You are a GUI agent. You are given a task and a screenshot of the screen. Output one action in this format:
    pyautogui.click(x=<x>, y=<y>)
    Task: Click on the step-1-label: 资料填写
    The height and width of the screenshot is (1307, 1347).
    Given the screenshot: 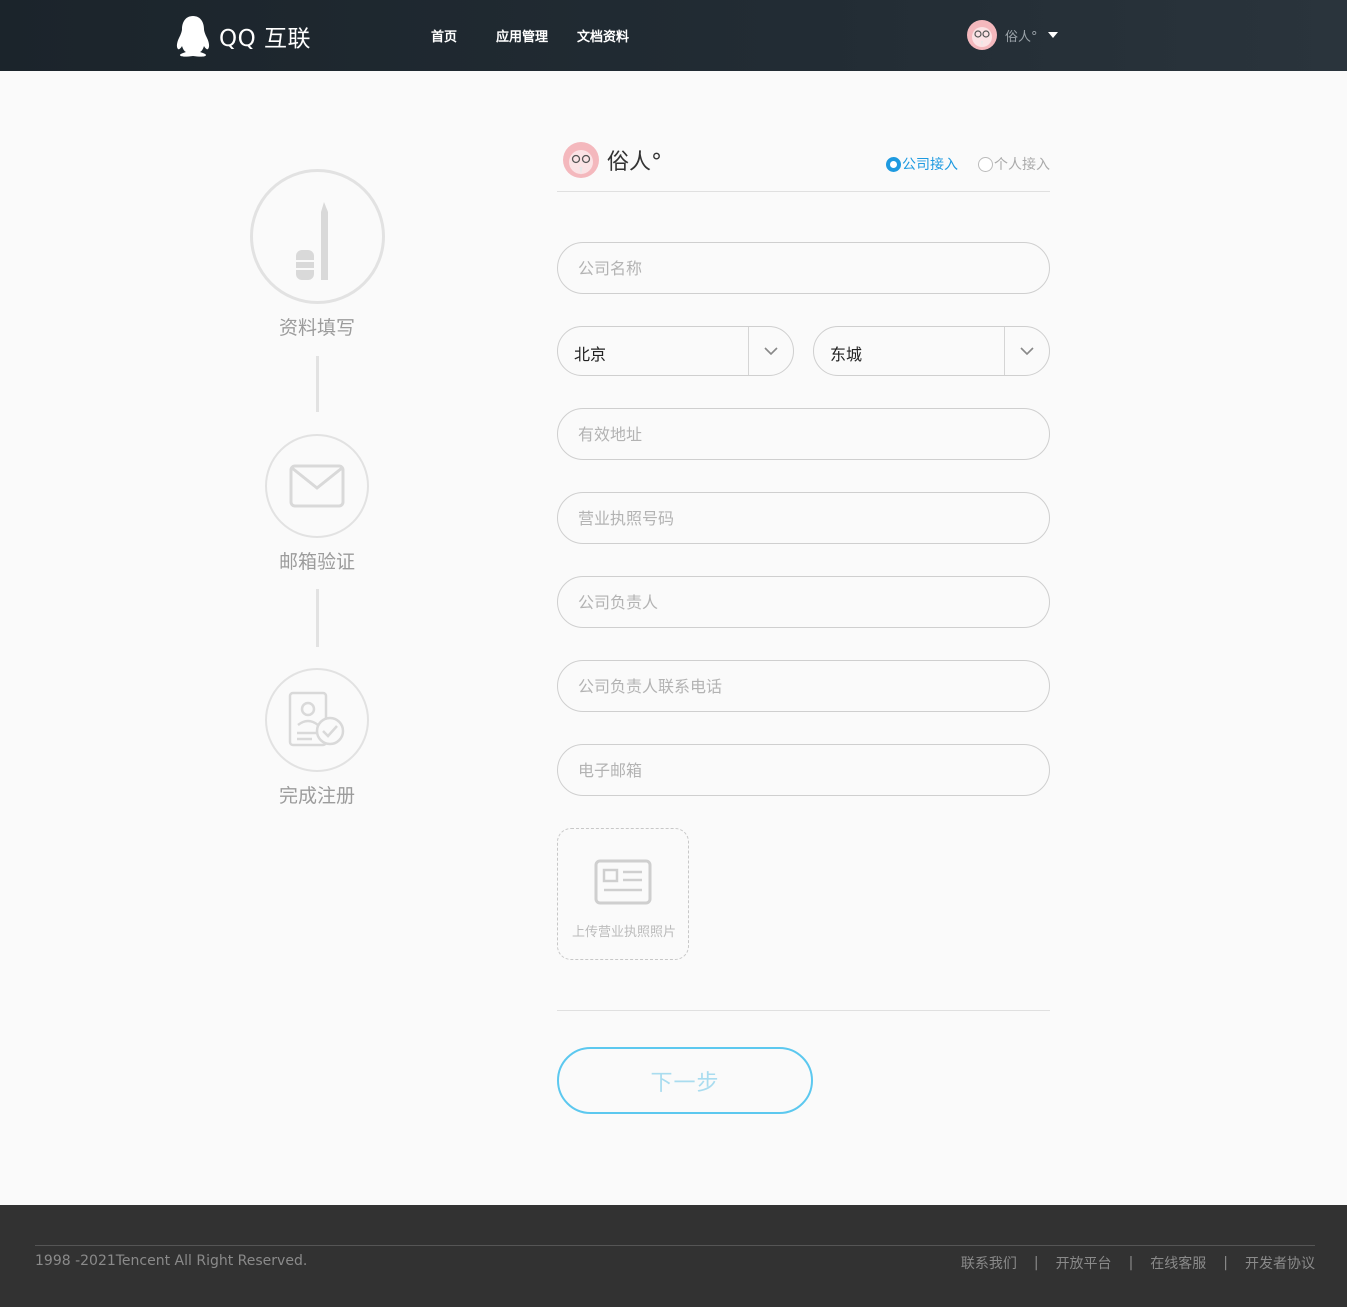 What is the action you would take?
    pyautogui.click(x=316, y=328)
    